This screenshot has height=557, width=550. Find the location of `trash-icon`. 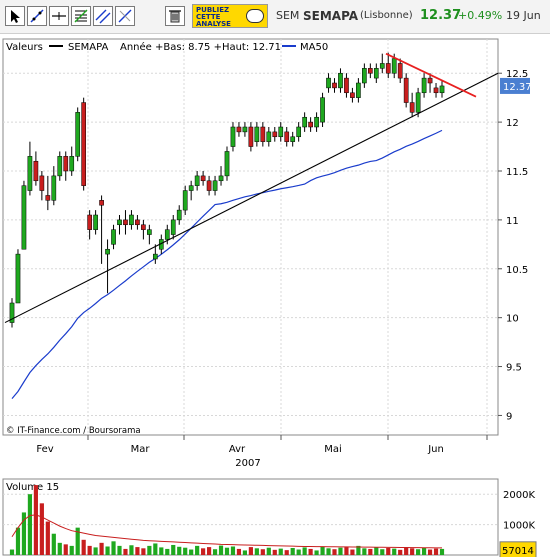

trash-icon is located at coordinates (175, 16).